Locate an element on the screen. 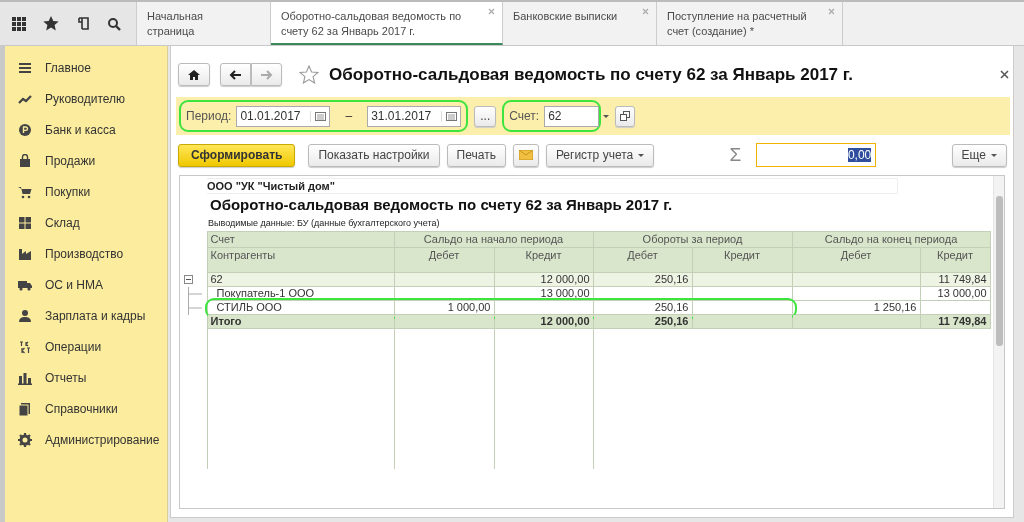 Image resolution: width=1024 pixels, height=522 pixels. history-icon is located at coordinates (83, 23).